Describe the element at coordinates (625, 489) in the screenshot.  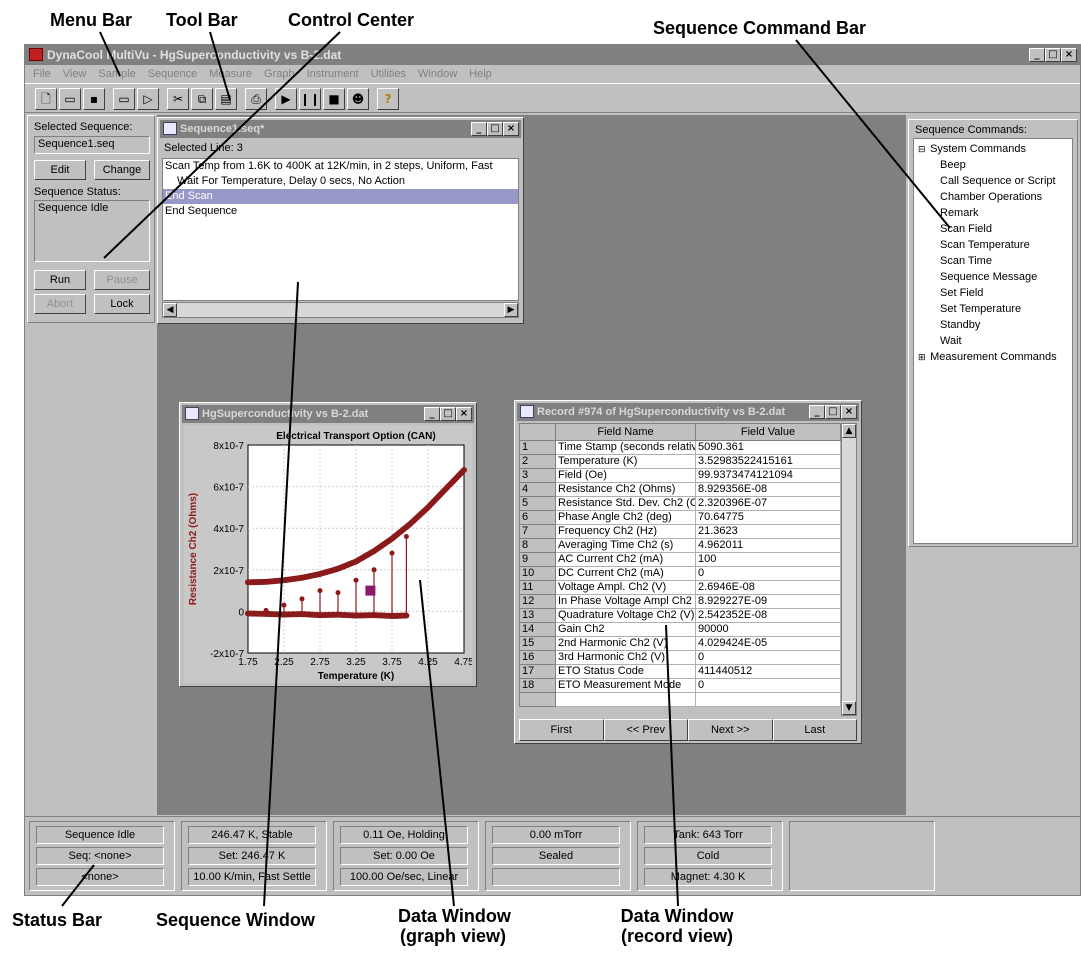
I see `field-name-cell: Resistance Ch2 (Ohms)` at that location.